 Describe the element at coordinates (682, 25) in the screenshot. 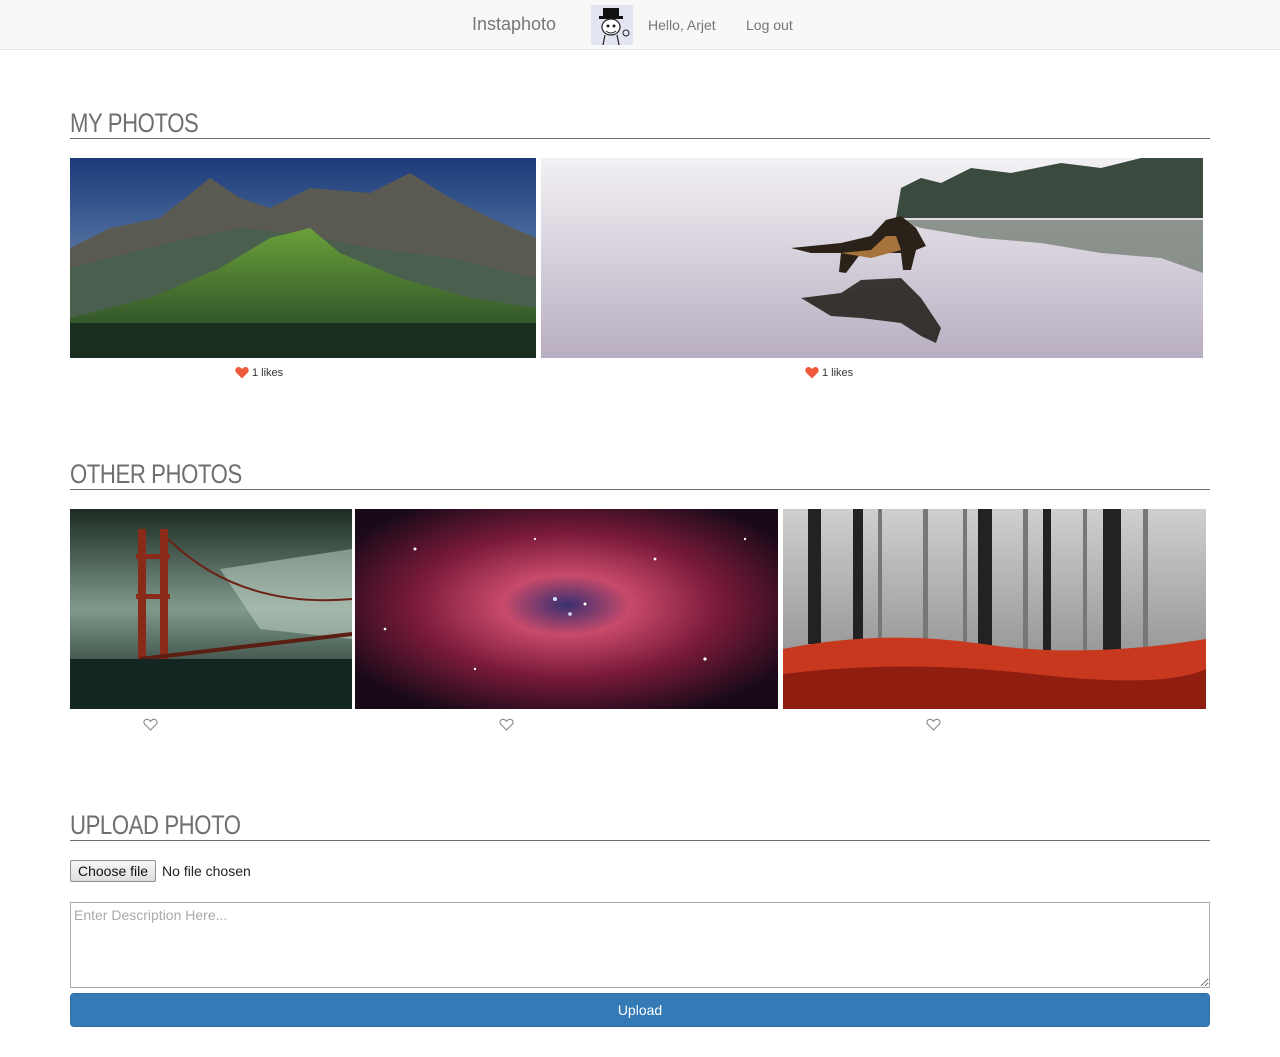

I see `greeting-text: Hello, Arjet` at that location.